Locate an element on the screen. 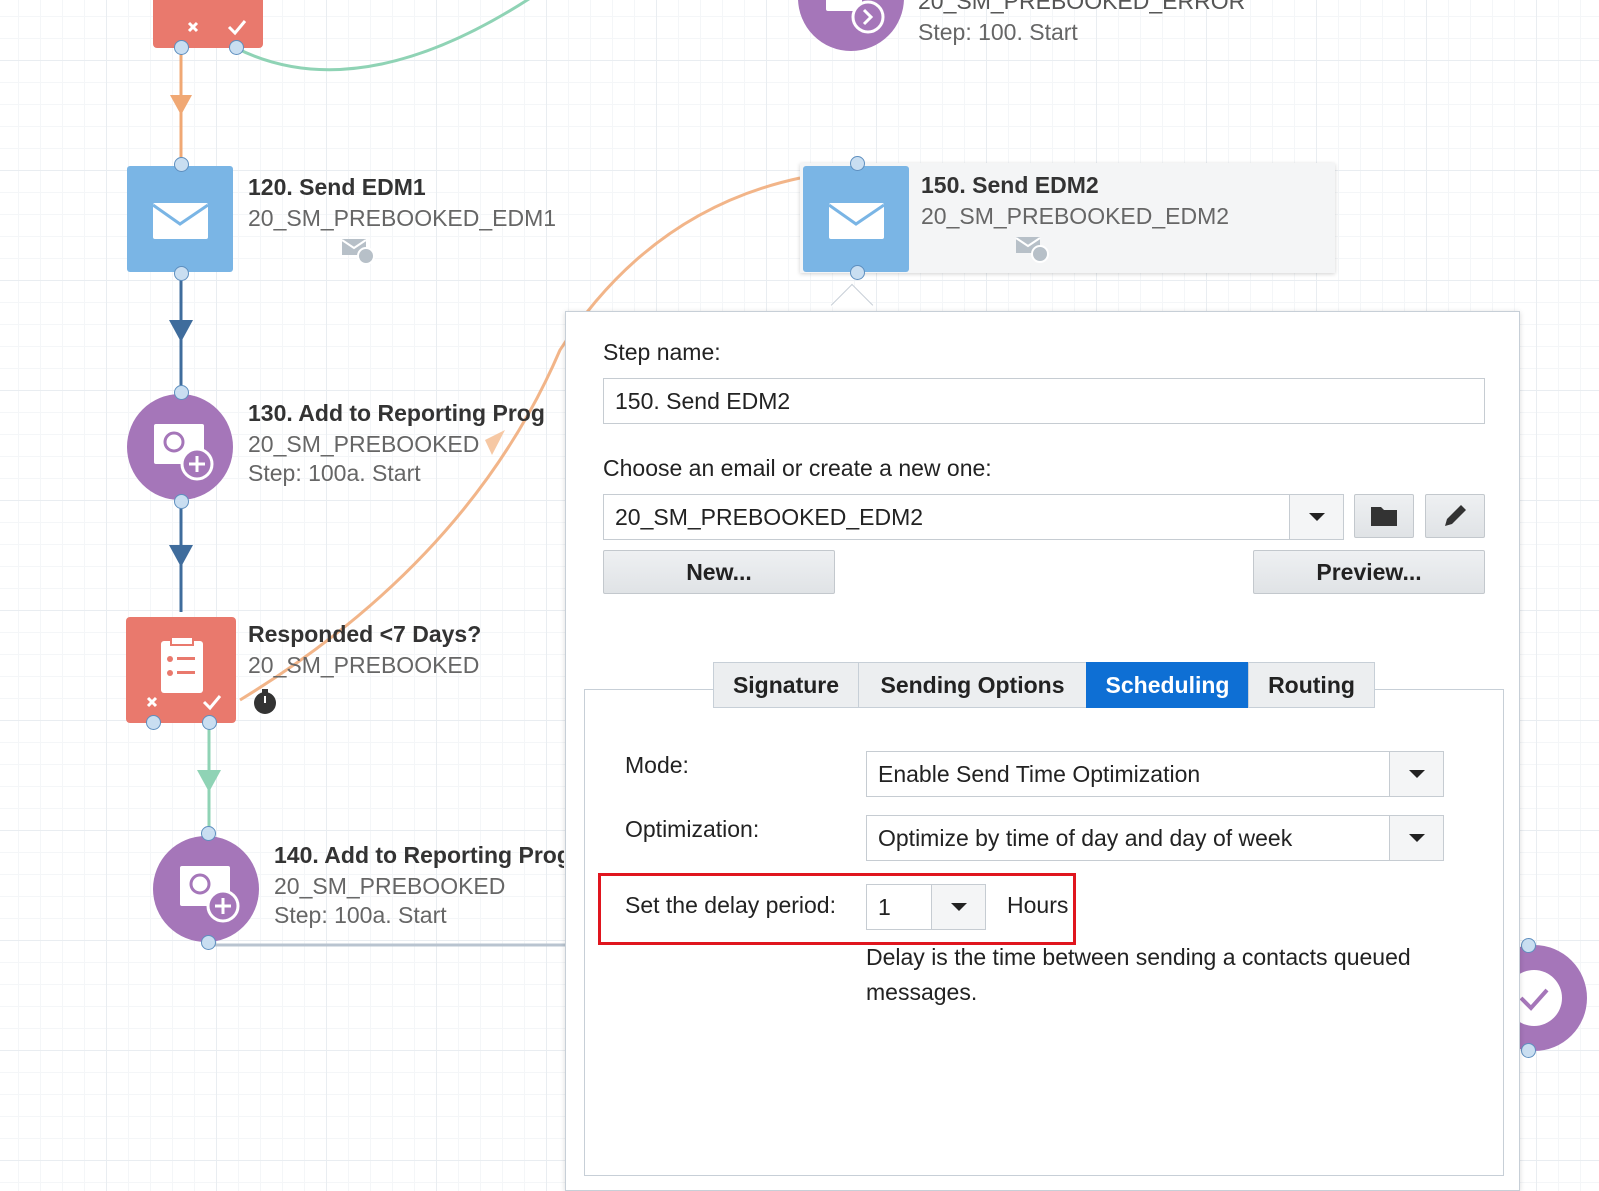  optimization-select: Optimize by time of day and day of week is located at coordinates (1155, 838).